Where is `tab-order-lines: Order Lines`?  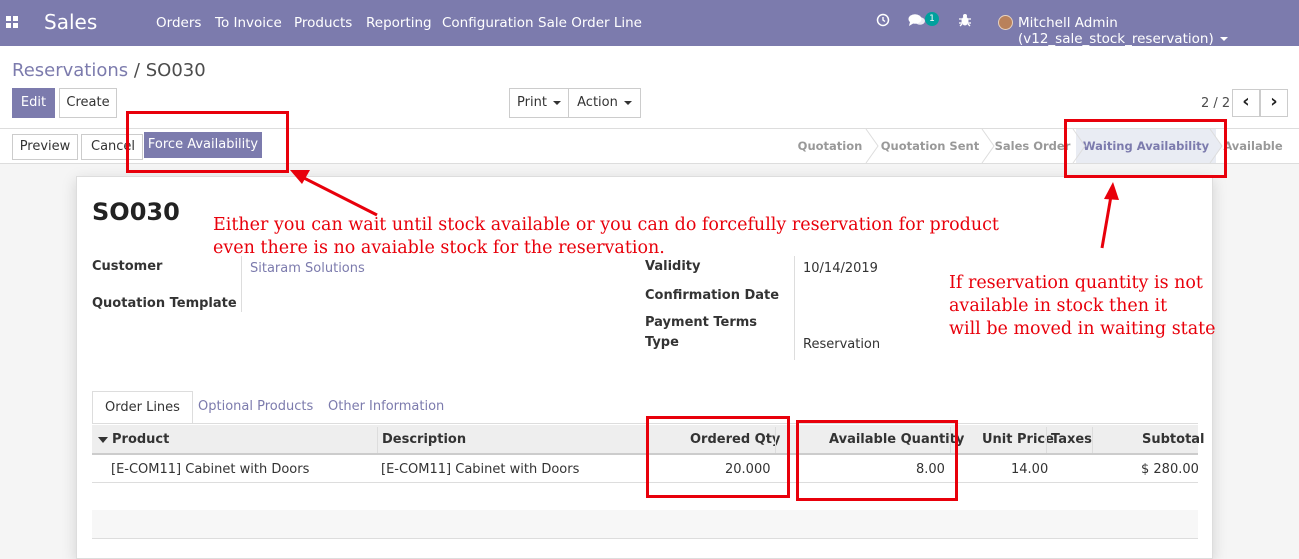 tab-order-lines: Order Lines is located at coordinates (142, 407).